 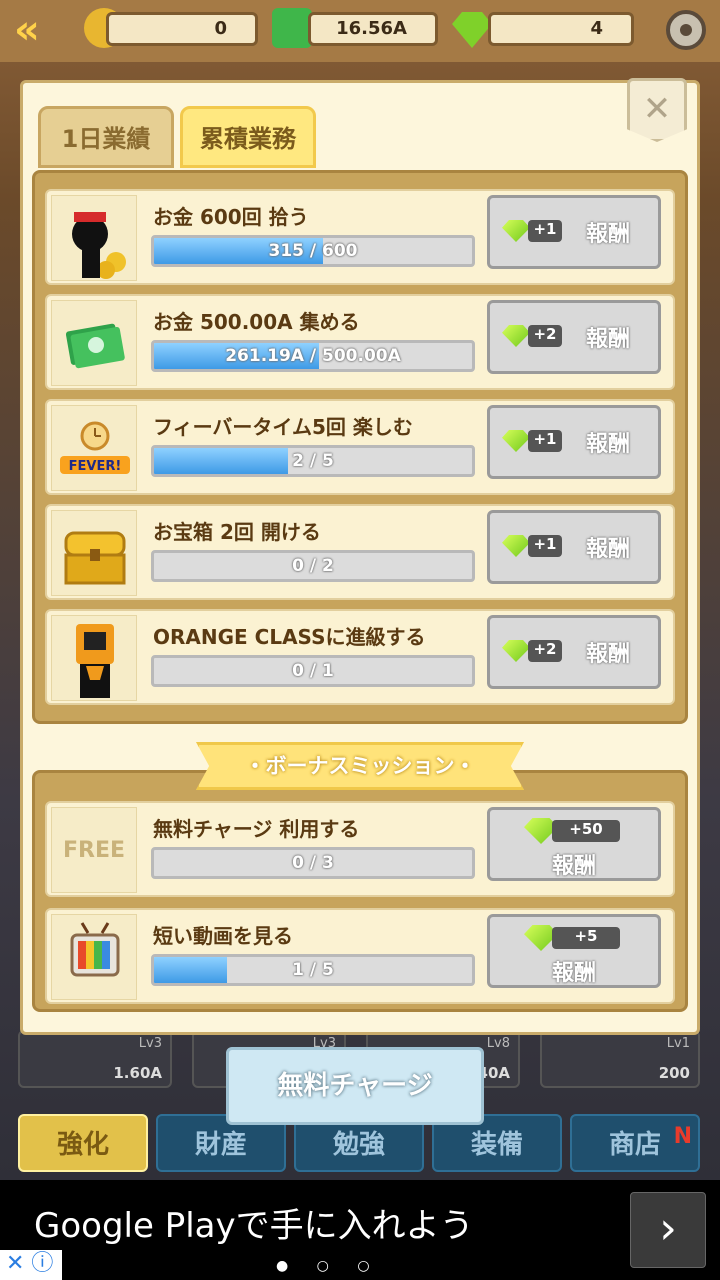 I want to click on card-level: Lv3, so click(x=150, y=1043).